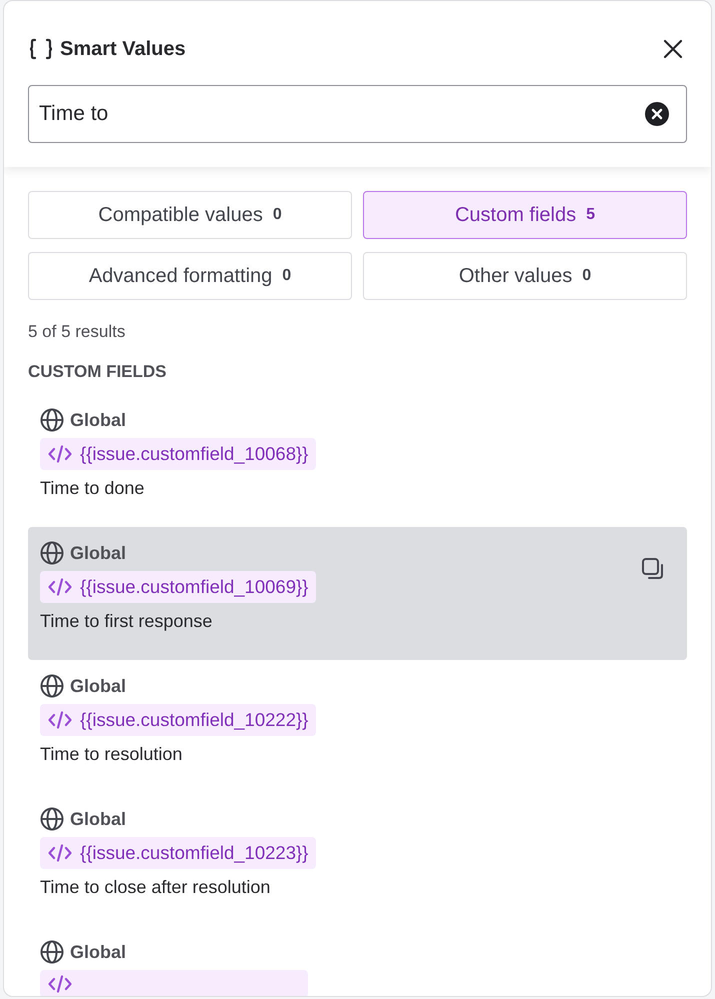 This screenshot has width=715, height=999. What do you see at coordinates (357, 726) in the screenshot?
I see `result-item: Global {{issue.customfield_10222}} Time to resolution` at bounding box center [357, 726].